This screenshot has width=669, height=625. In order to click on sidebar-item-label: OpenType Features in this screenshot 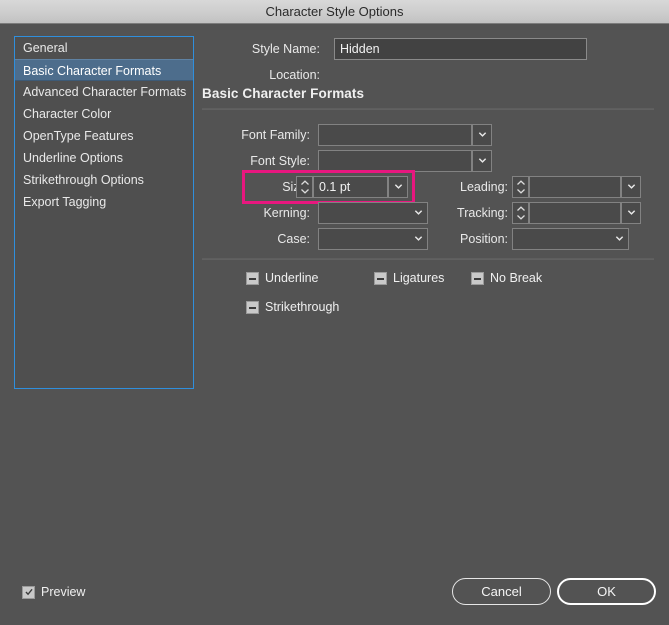, I will do `click(78, 136)`.